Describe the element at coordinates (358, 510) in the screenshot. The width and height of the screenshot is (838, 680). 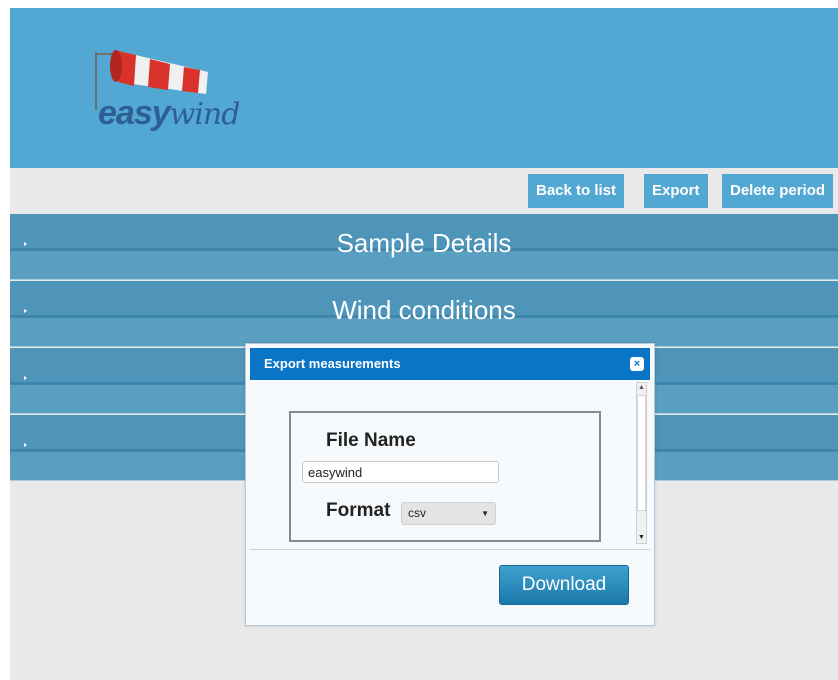
I see `format-label: Format` at that location.